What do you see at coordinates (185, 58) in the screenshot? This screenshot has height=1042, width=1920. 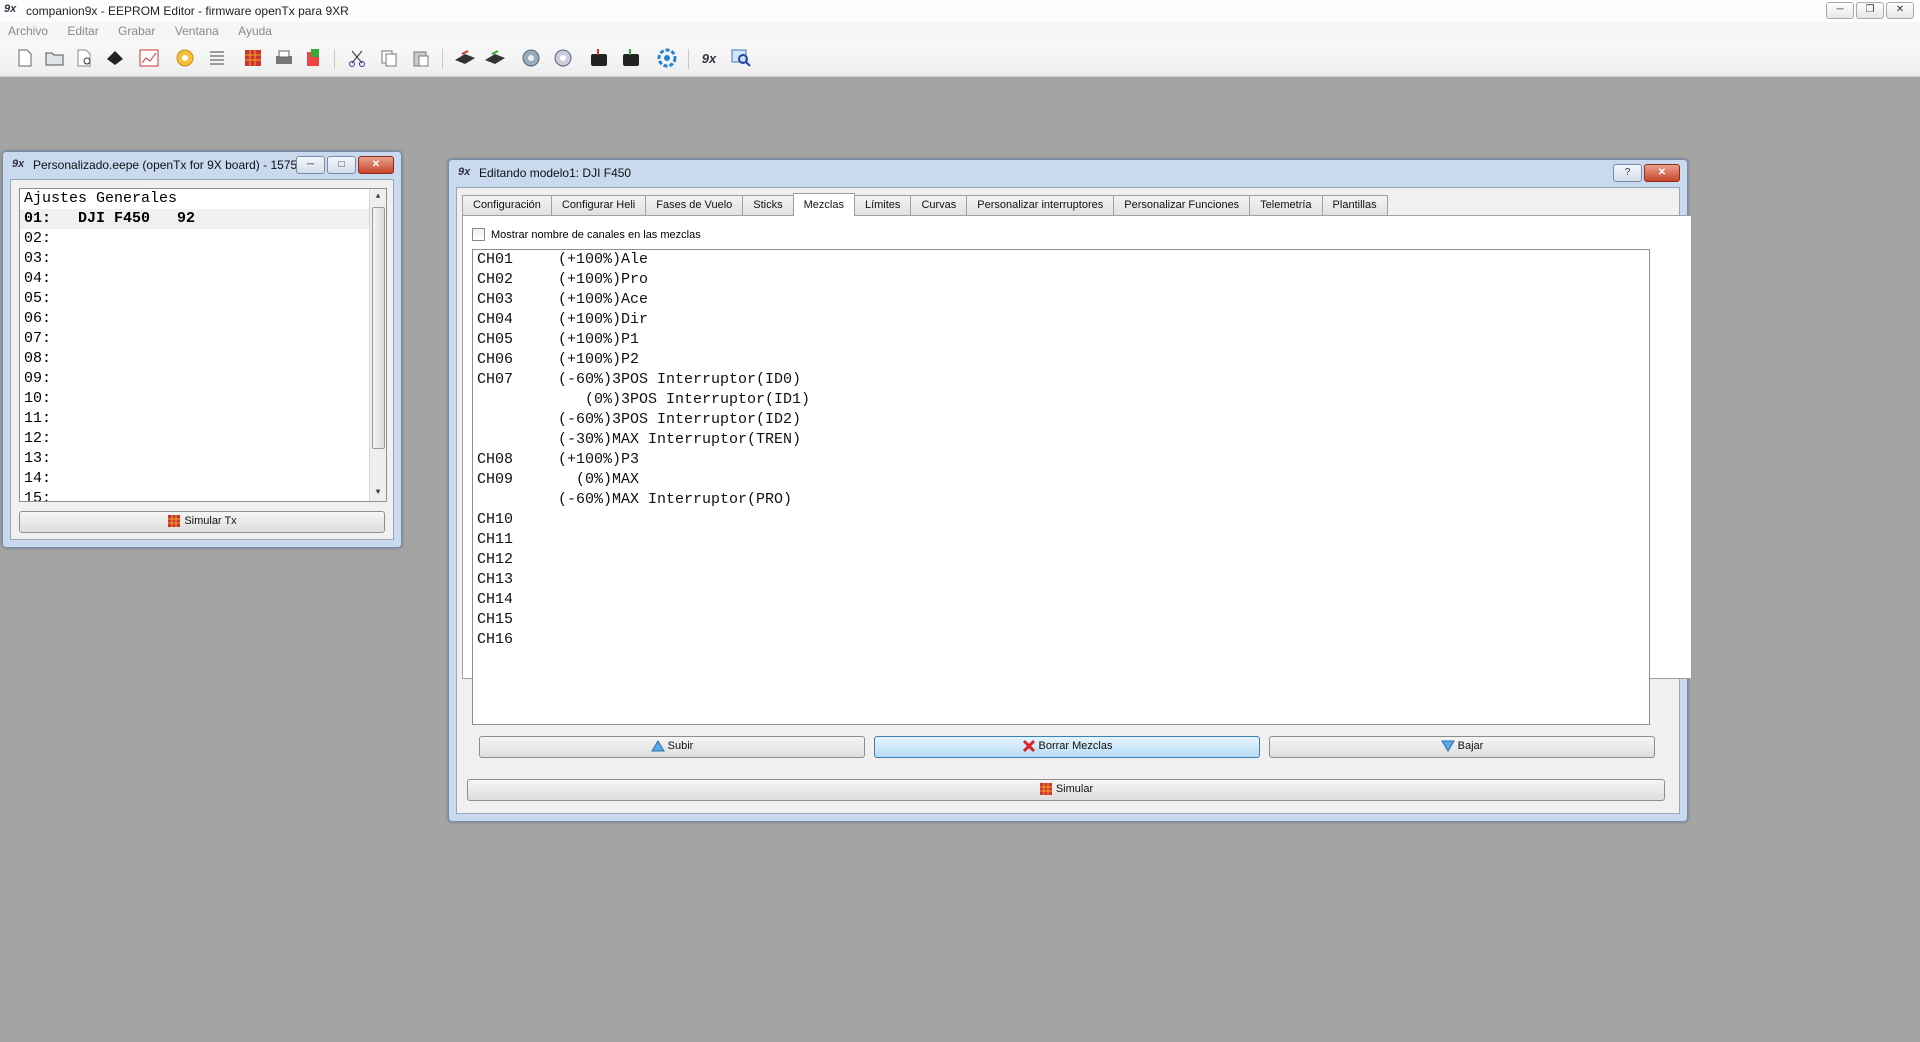 I see `burn-icon` at bounding box center [185, 58].